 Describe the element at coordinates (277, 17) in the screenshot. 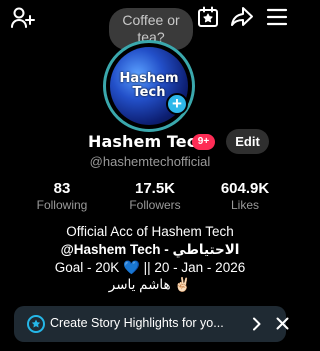

I see `menu-icon` at that location.